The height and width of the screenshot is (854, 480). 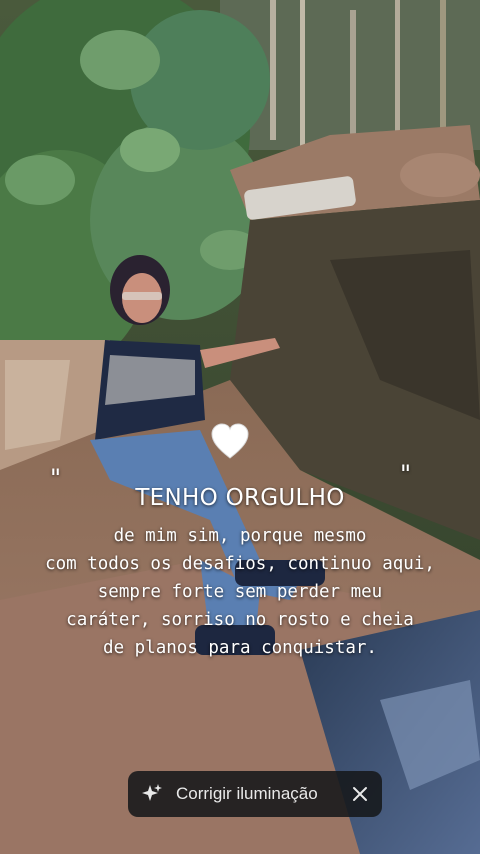 I want to click on story-line: sempre forte sem perder meu, so click(x=240, y=592).